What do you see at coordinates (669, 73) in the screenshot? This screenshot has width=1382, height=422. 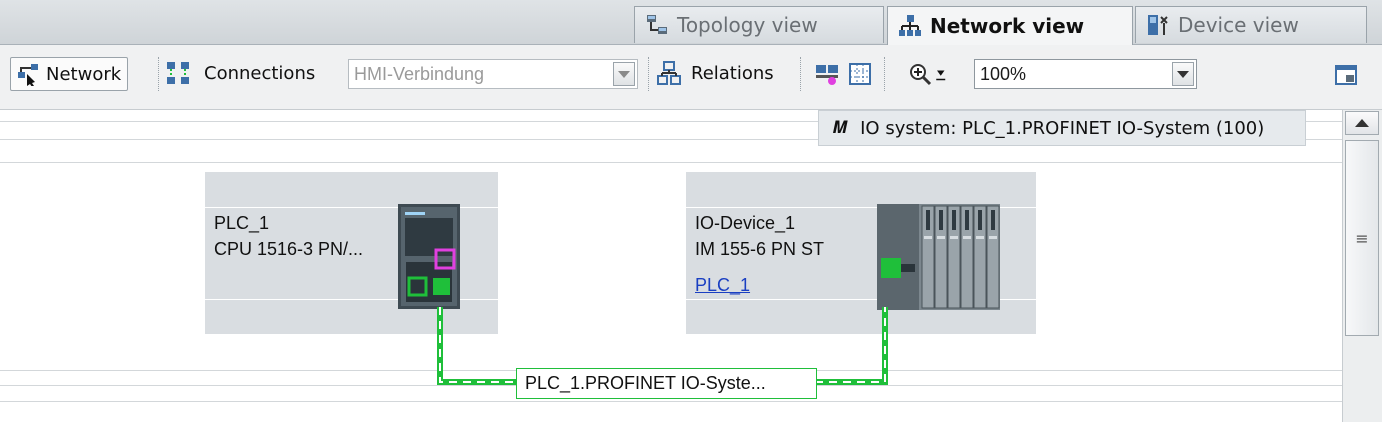 I see `relations-icon` at bounding box center [669, 73].